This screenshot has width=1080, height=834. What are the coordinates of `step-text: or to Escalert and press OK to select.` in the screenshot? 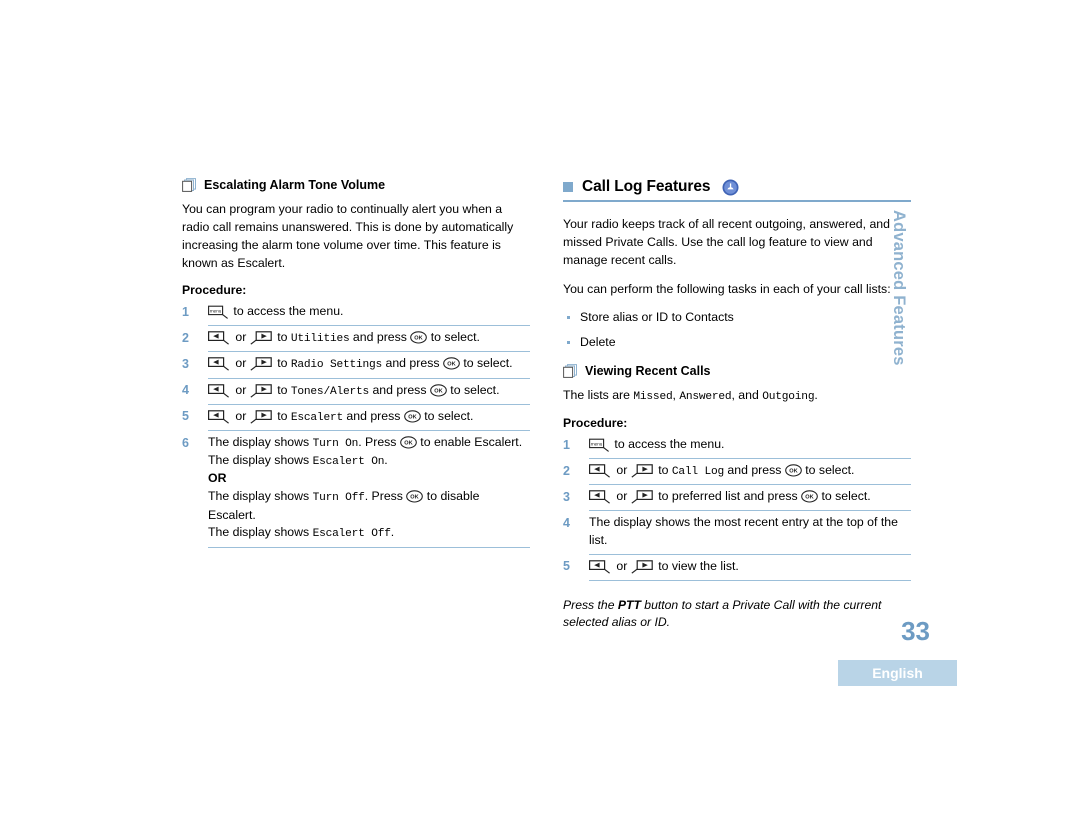 It's located at (369, 418).